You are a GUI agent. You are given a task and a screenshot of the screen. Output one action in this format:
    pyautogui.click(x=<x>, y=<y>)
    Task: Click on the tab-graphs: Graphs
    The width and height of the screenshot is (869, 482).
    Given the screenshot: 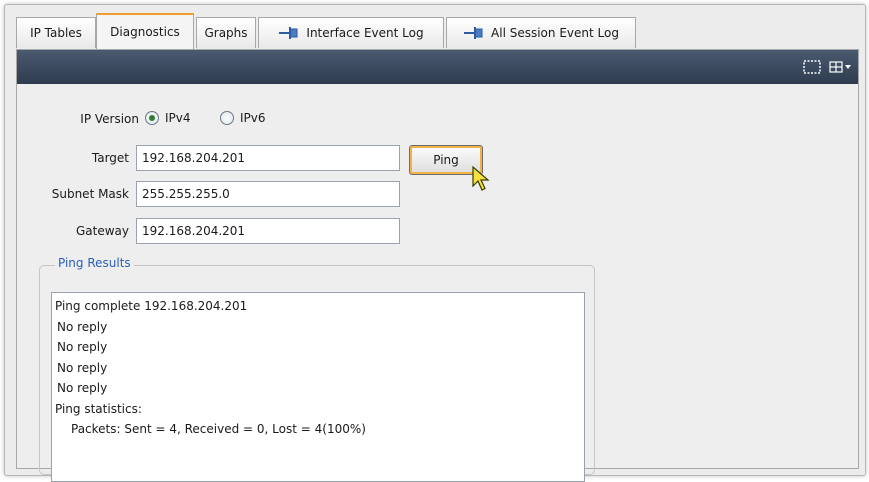 What is the action you would take?
    pyautogui.click(x=226, y=32)
    